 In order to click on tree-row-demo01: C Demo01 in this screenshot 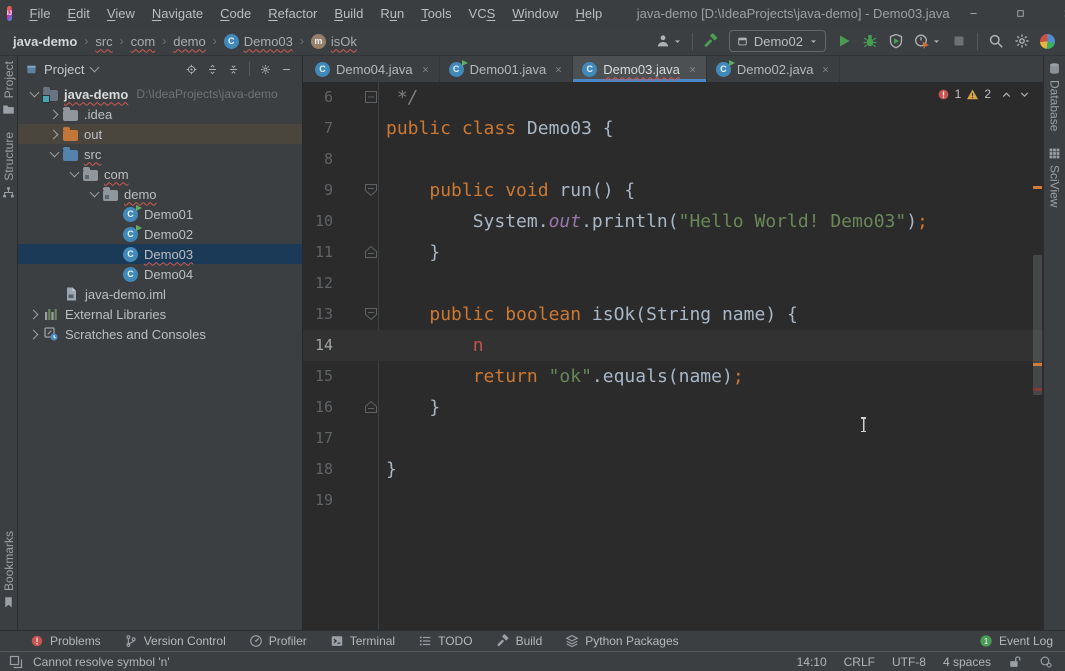, I will do `click(160, 214)`.